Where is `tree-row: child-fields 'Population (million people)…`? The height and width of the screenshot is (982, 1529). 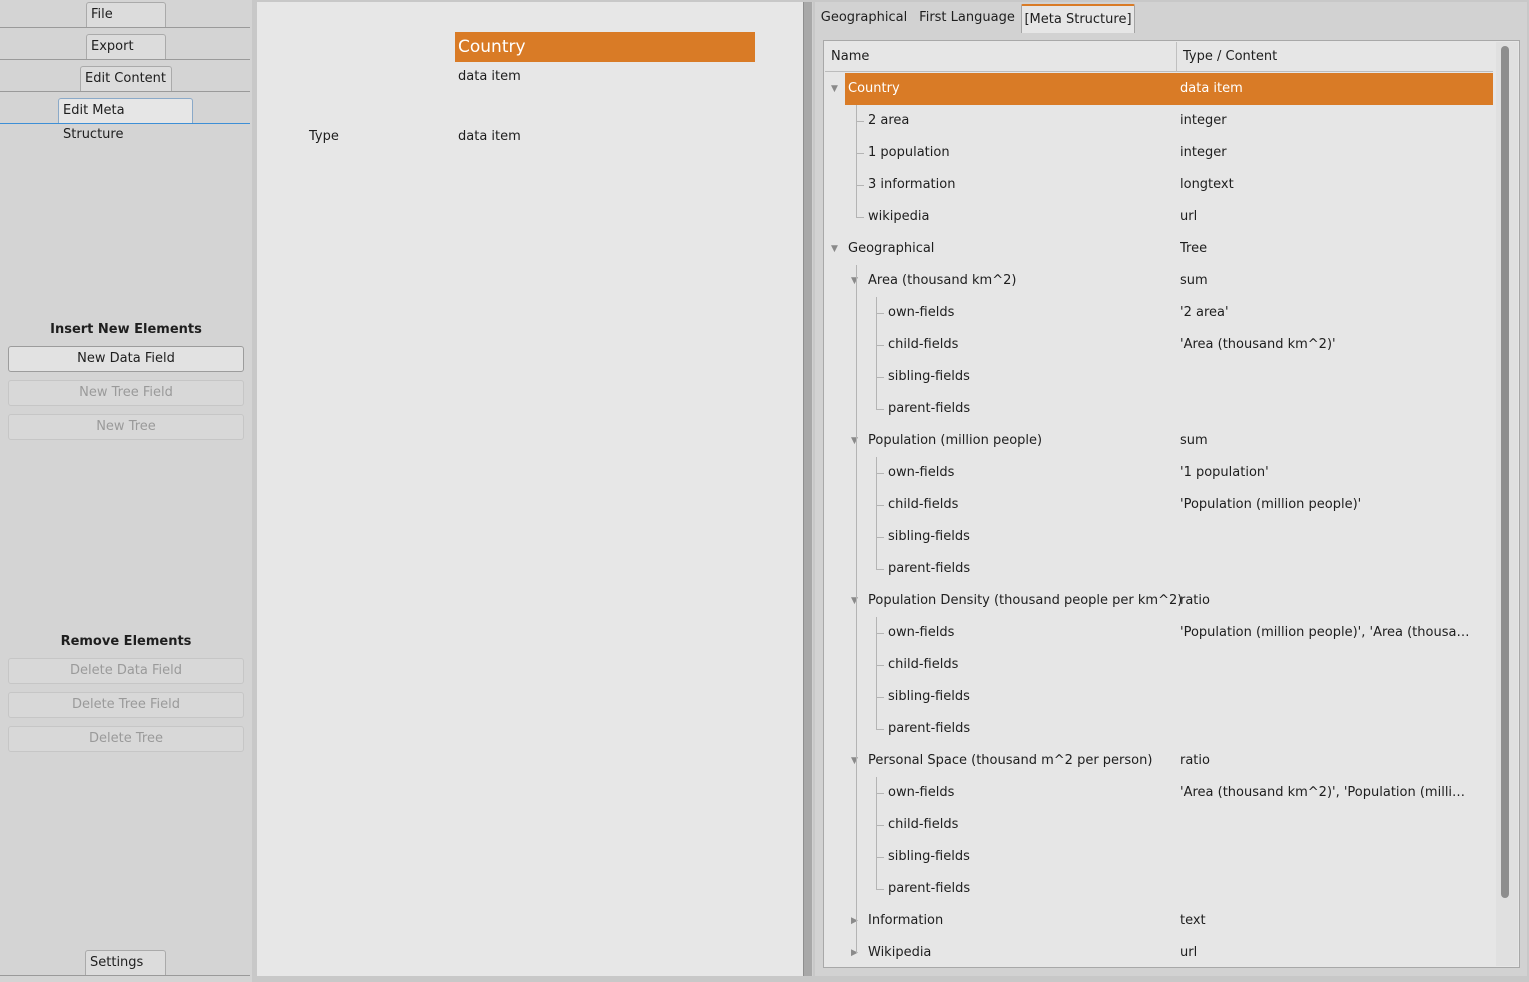
tree-row: child-fields 'Population (million people)… is located at coordinates (1159, 505).